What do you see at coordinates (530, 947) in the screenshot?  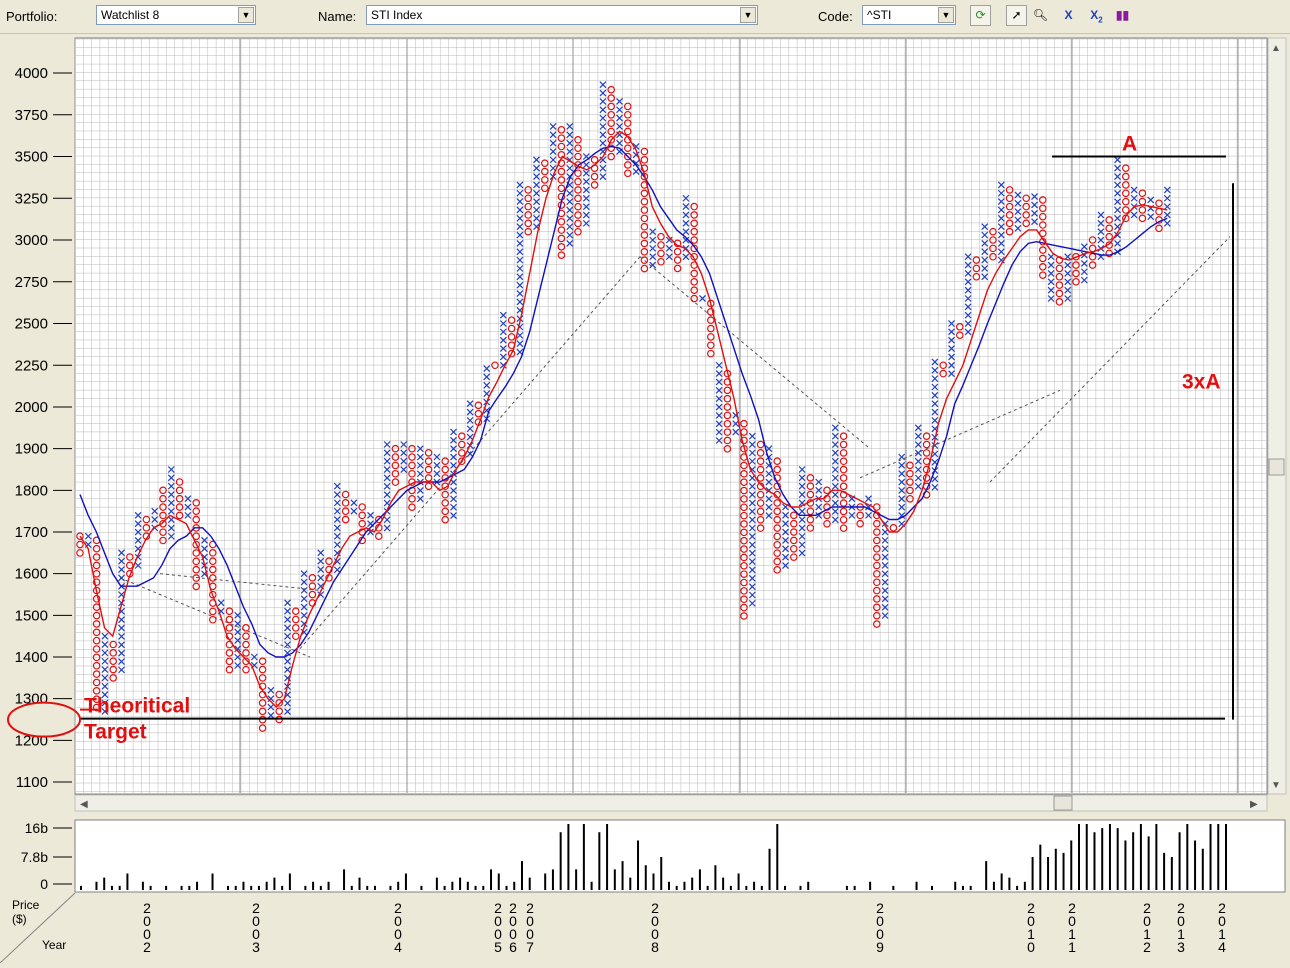 I see `year-digit: 7` at bounding box center [530, 947].